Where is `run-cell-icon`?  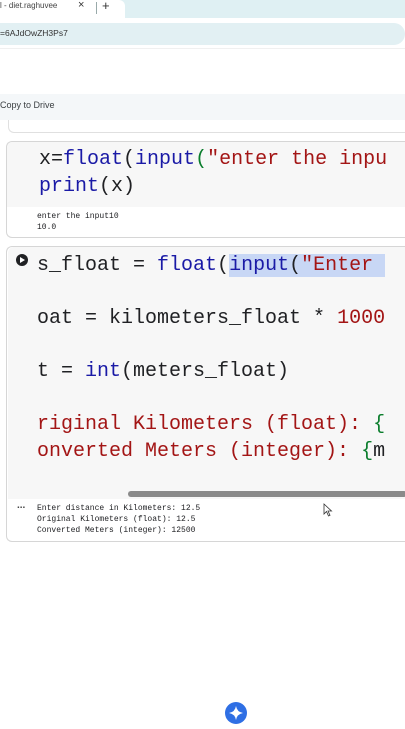 run-cell-icon is located at coordinates (22, 260).